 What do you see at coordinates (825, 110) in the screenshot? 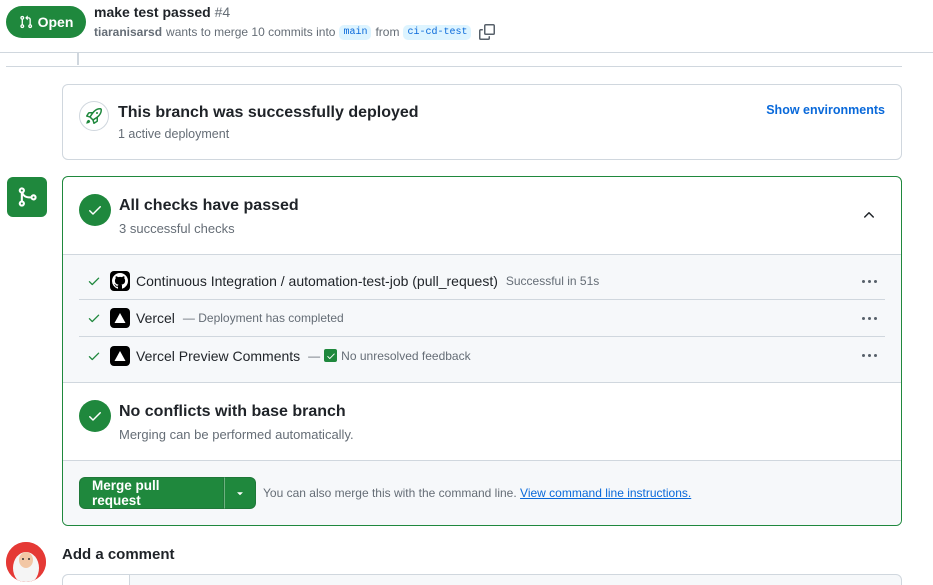
I see `show-environments-link: Show environments` at bounding box center [825, 110].